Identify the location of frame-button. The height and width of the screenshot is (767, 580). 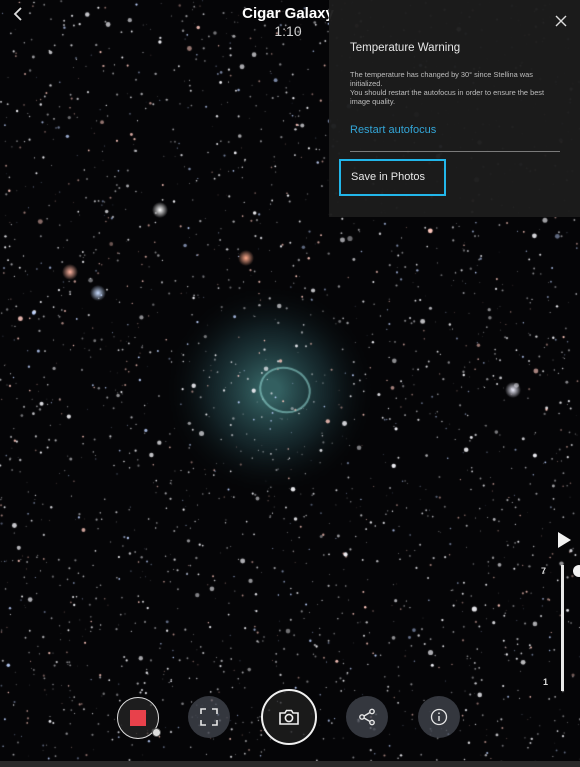
(209, 717).